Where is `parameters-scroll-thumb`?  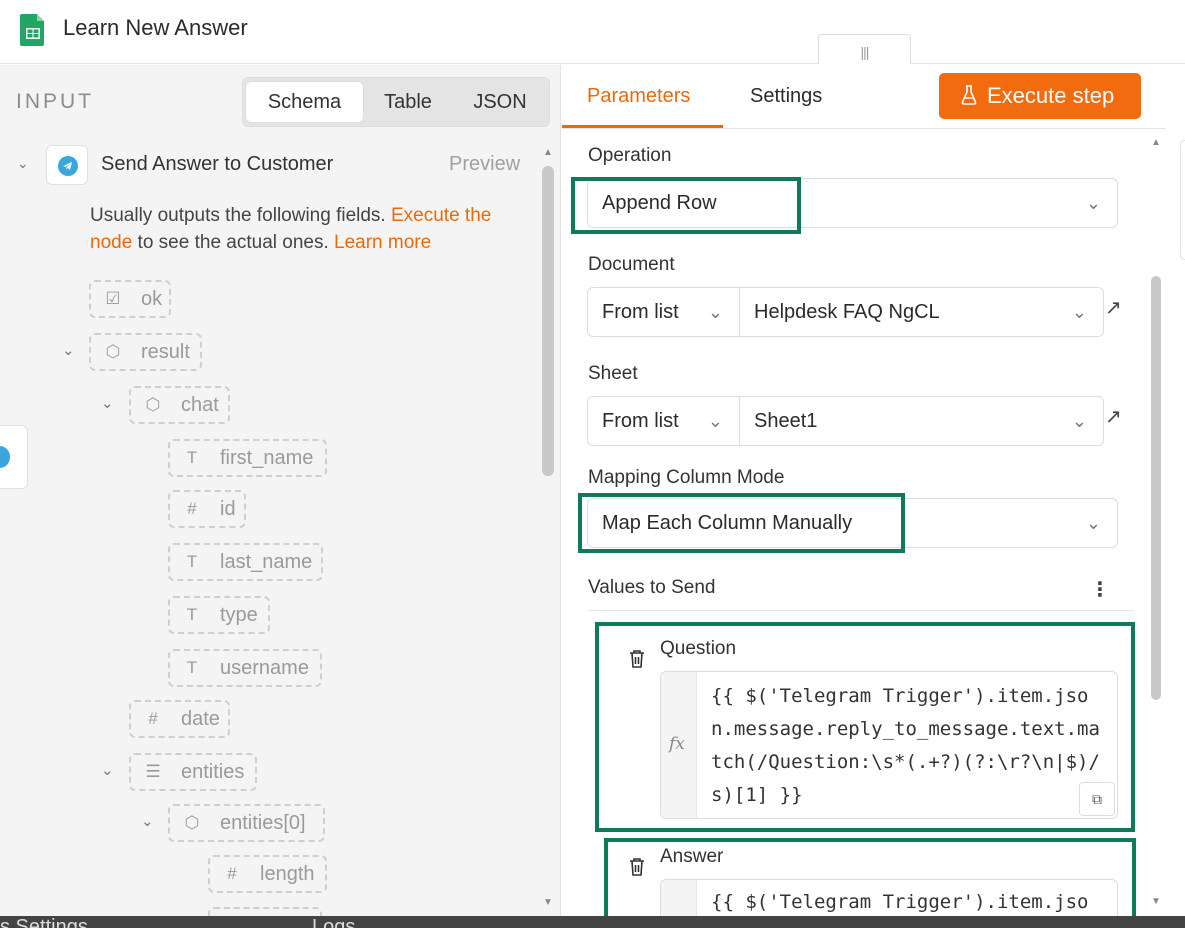 parameters-scroll-thumb is located at coordinates (1156, 488).